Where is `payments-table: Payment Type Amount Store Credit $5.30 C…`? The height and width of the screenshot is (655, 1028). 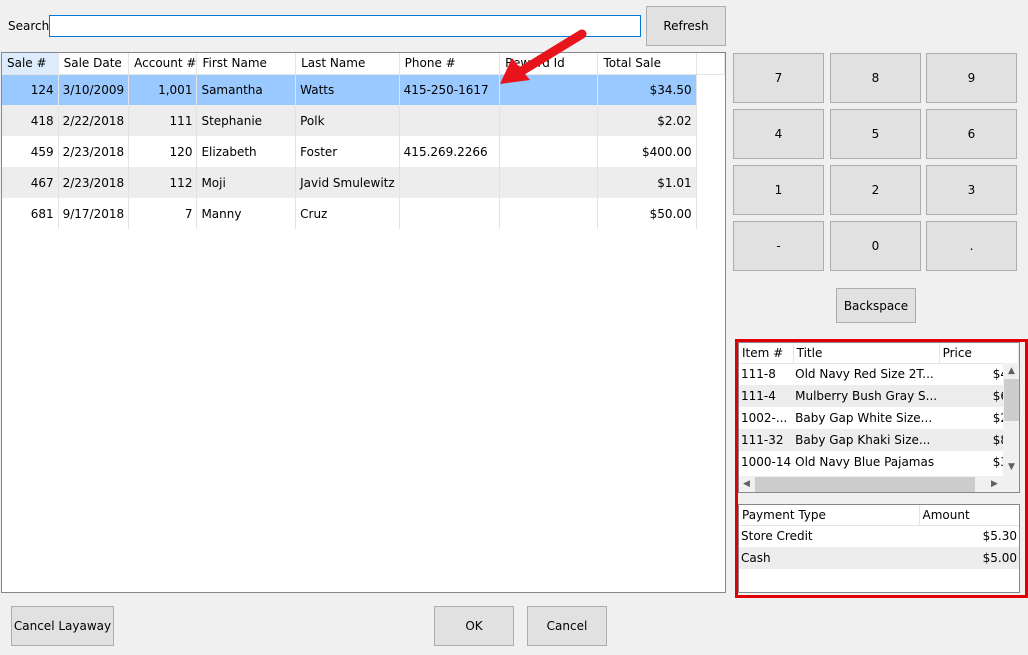 payments-table: Payment Type Amount Store Credit $5.30 C… is located at coordinates (879, 537).